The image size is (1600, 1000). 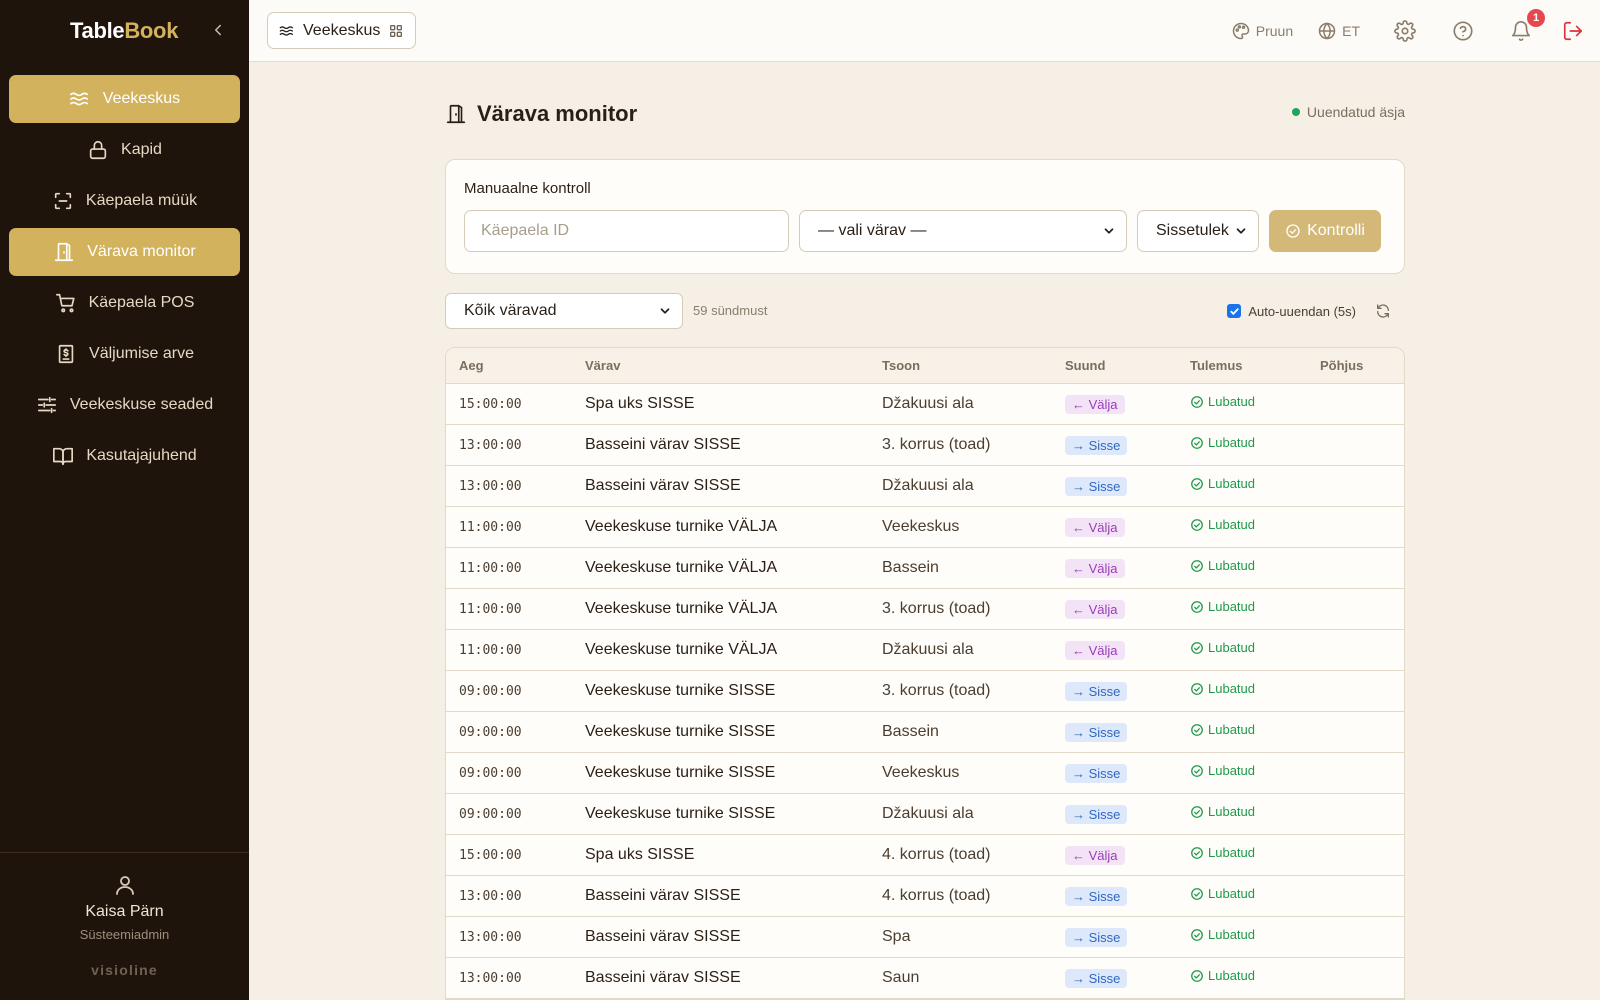 I want to click on sidebar-item-label: Käepaela müük, so click(x=141, y=200).